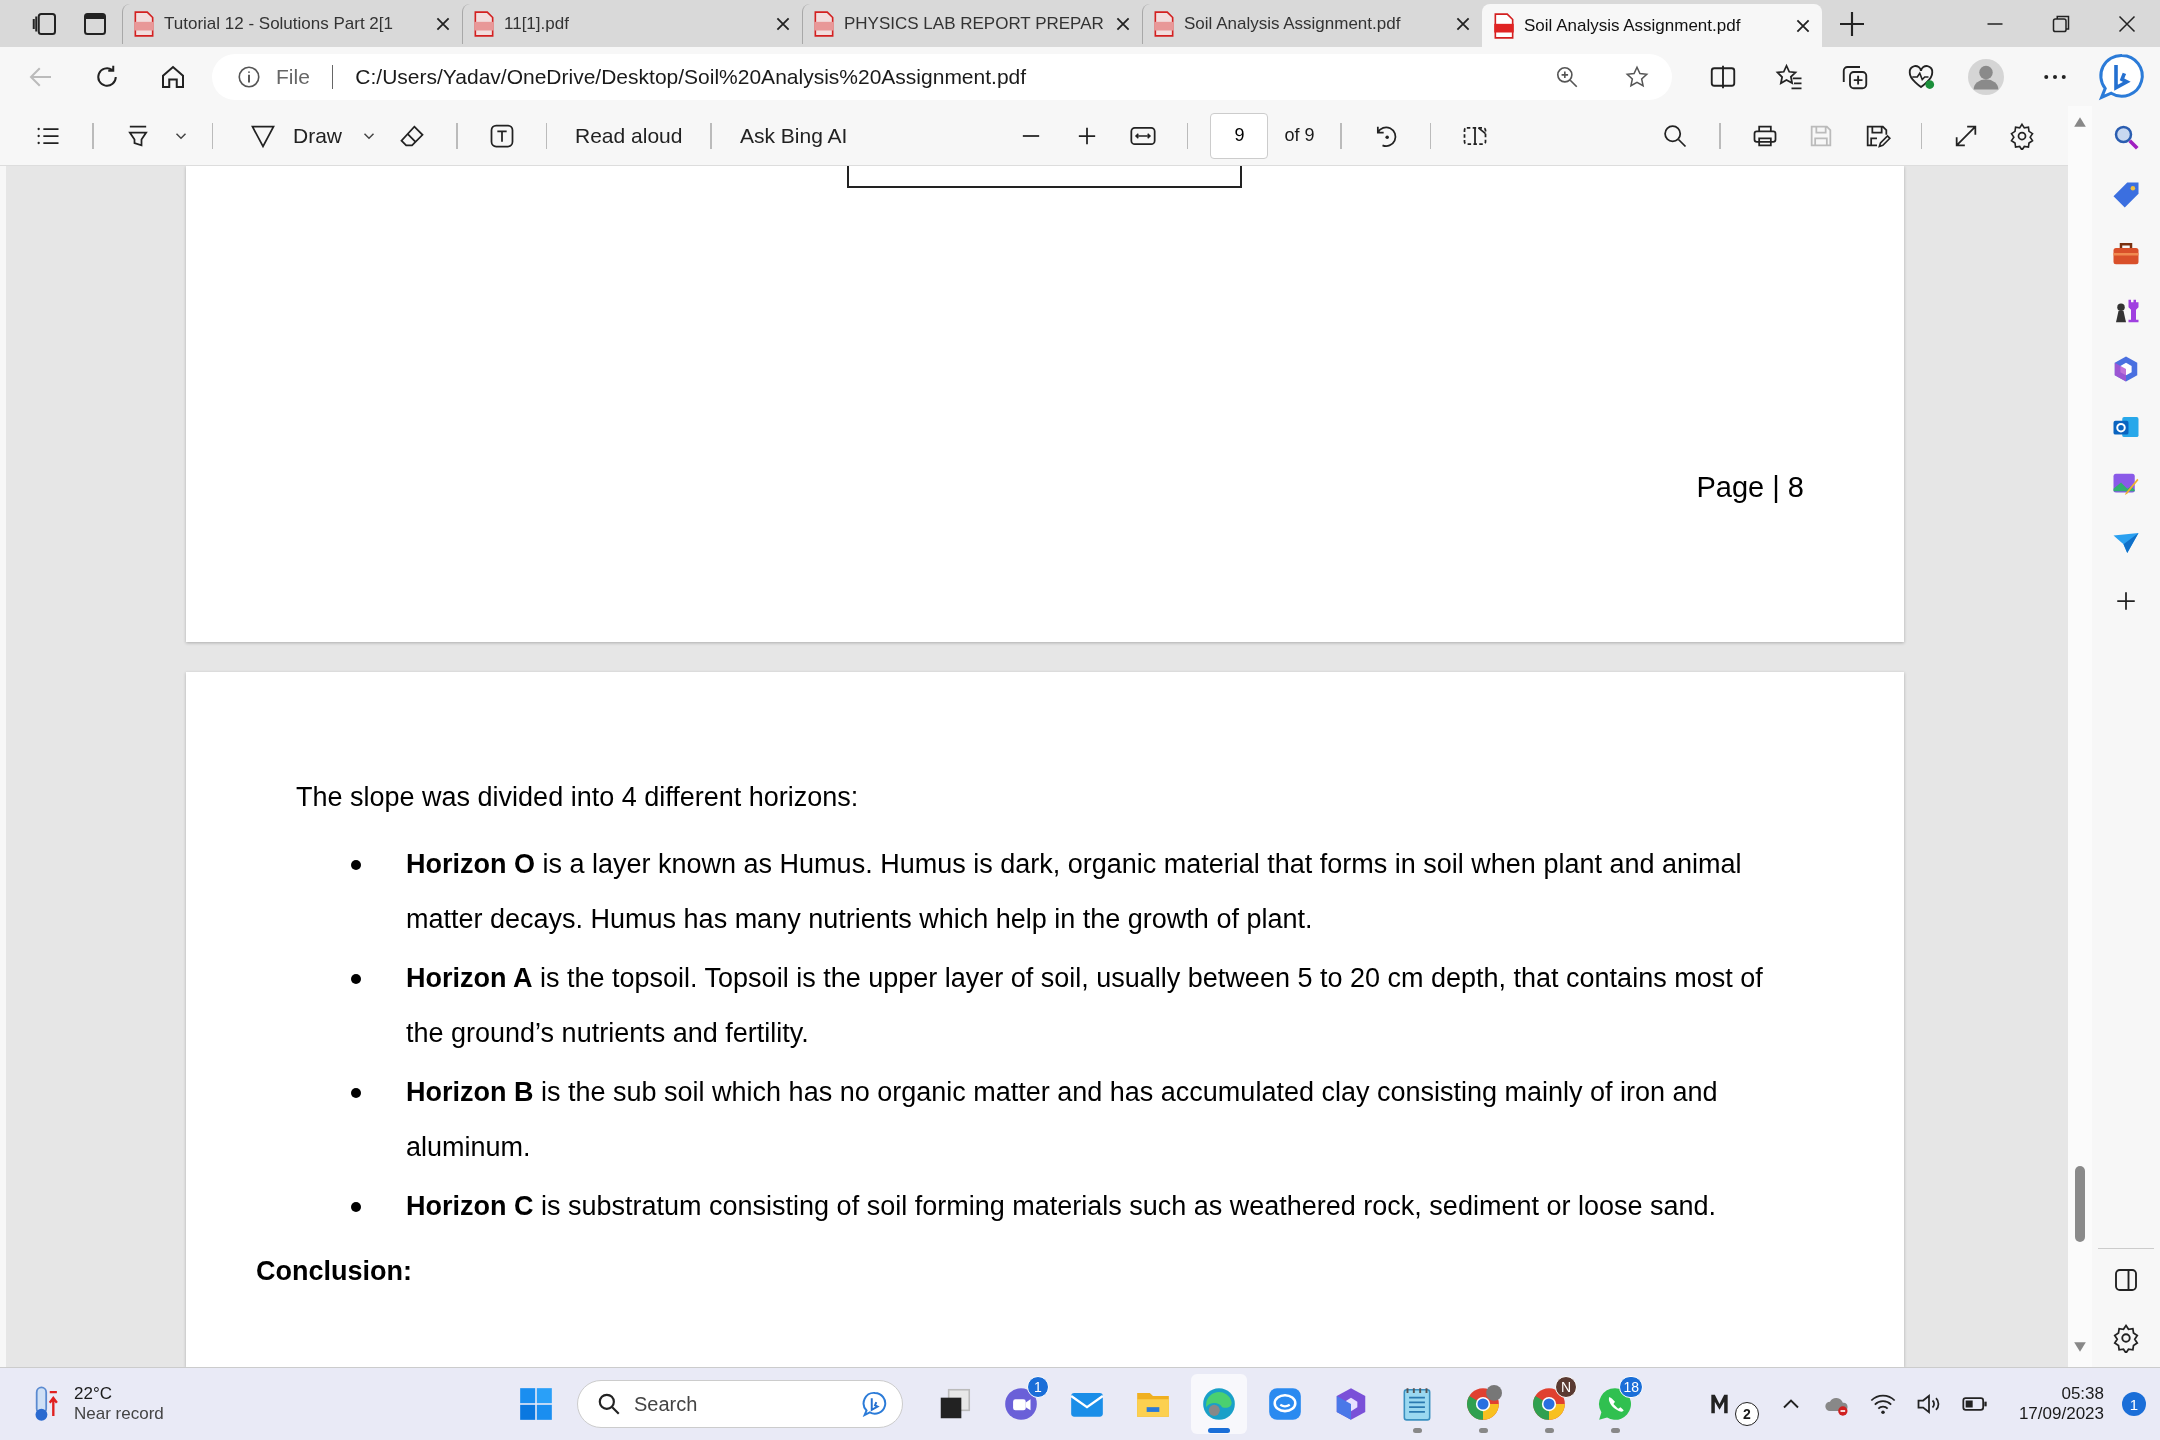 The image size is (2160, 1440). Describe the element at coordinates (1986, 76) in the screenshot. I see `profile-avatar-icon` at that location.